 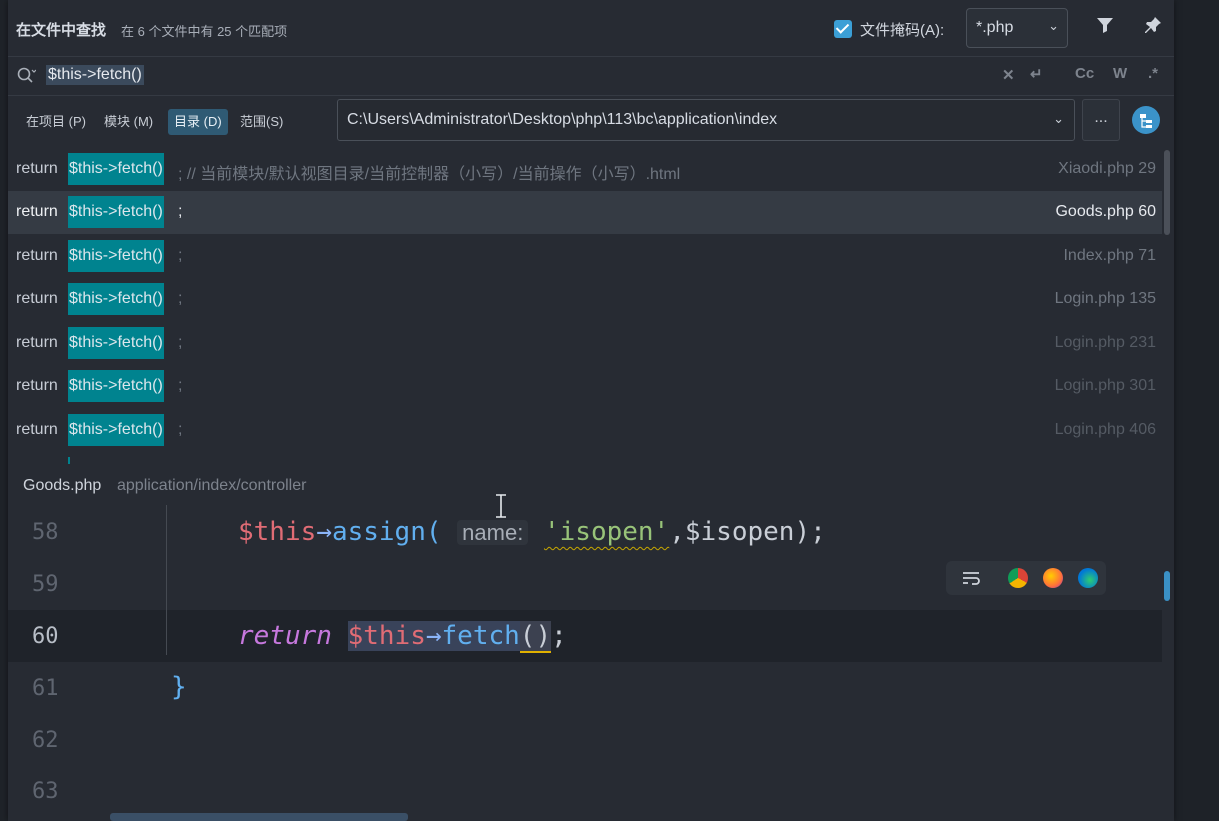 I want to click on result-file: Login.php 231, so click(x=1105, y=342).